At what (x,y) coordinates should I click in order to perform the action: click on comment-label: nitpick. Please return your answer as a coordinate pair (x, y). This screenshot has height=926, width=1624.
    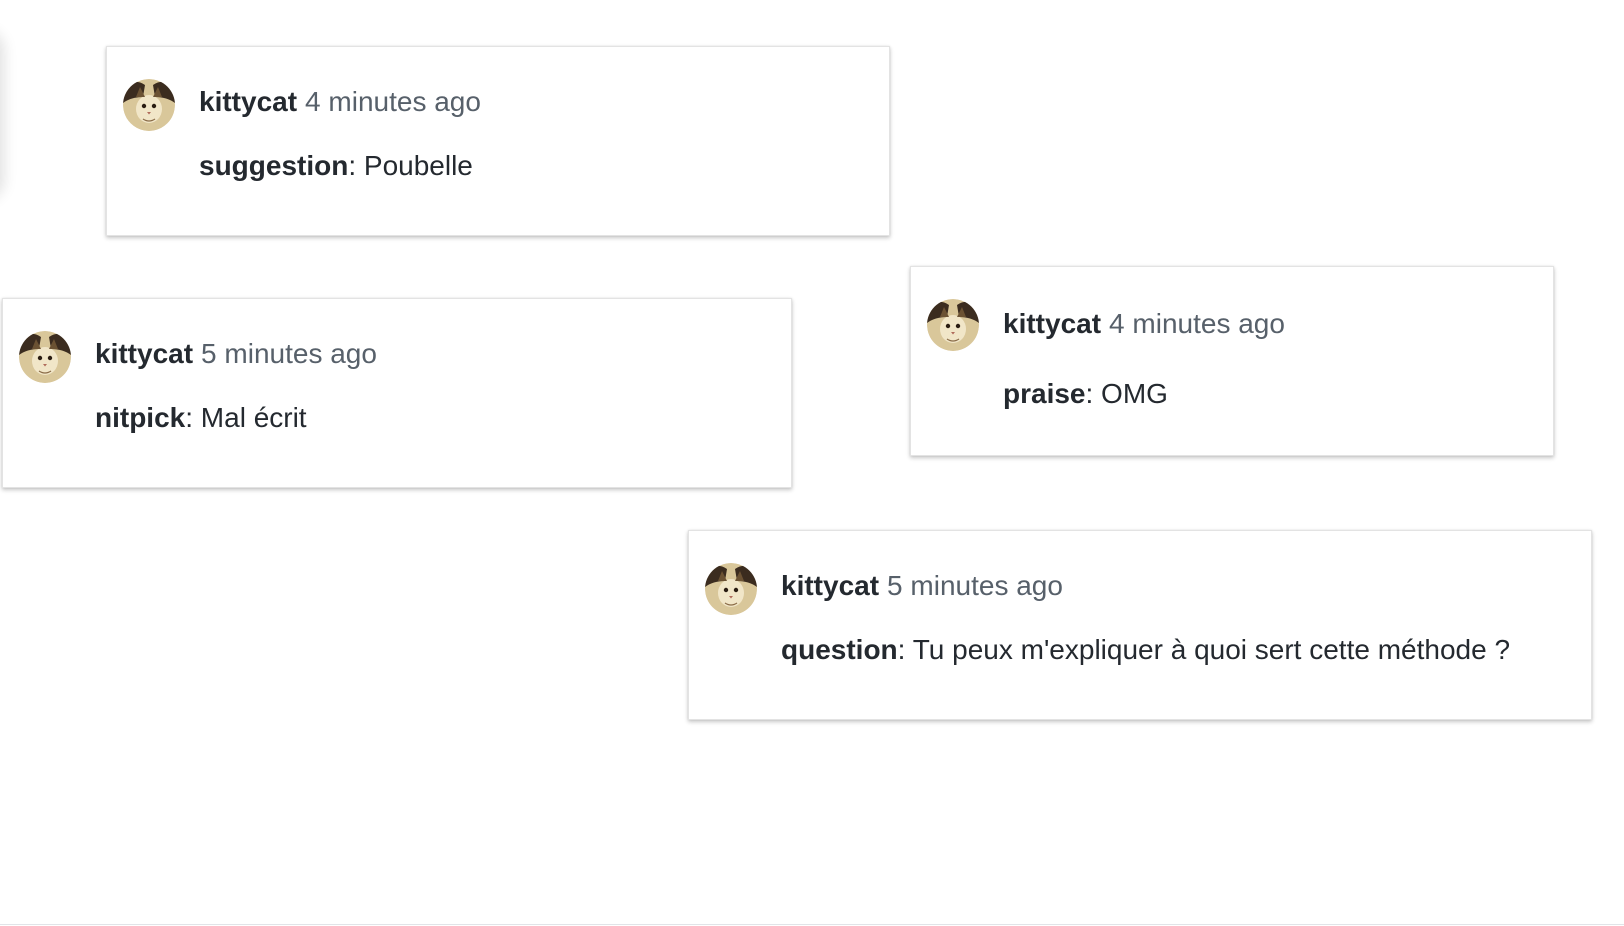
    Looking at the image, I should click on (140, 417).